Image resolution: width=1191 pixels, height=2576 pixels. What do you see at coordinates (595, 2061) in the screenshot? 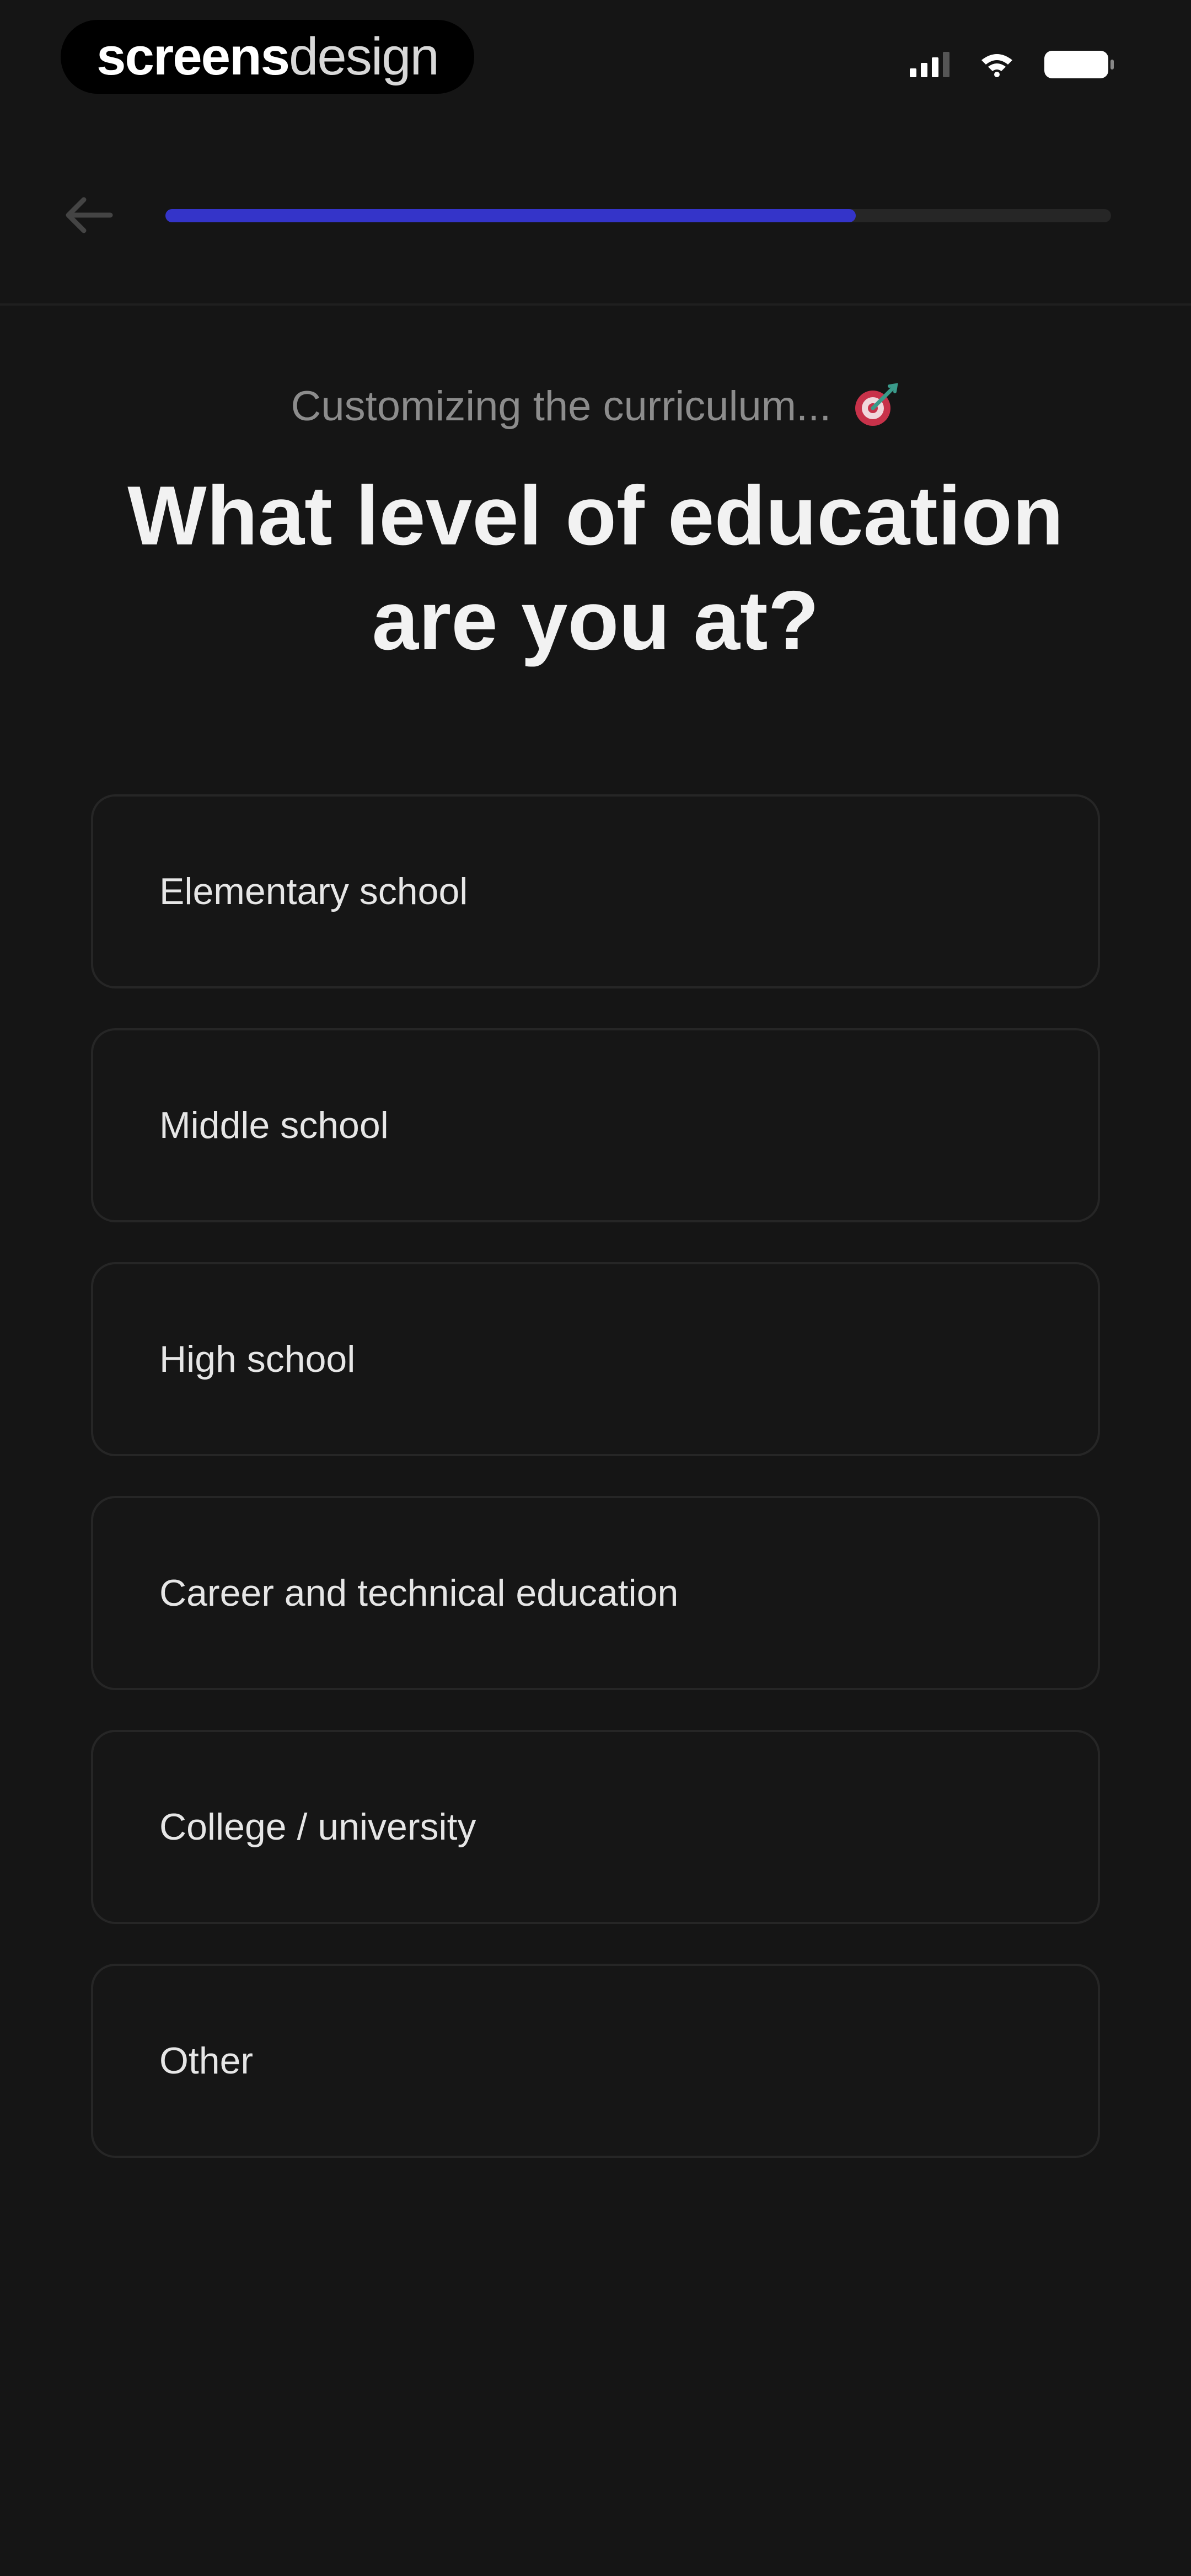
I see `option-other: Other` at bounding box center [595, 2061].